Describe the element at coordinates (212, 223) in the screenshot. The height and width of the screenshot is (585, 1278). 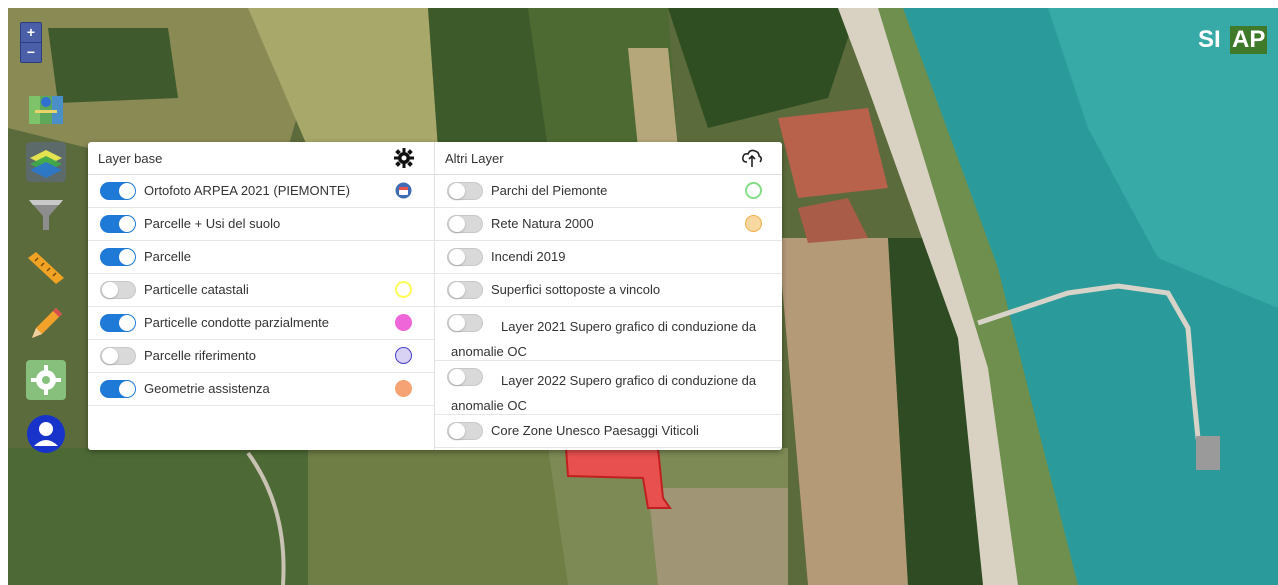
I see `layer-label: Parcelle + Usi del suolo` at that location.